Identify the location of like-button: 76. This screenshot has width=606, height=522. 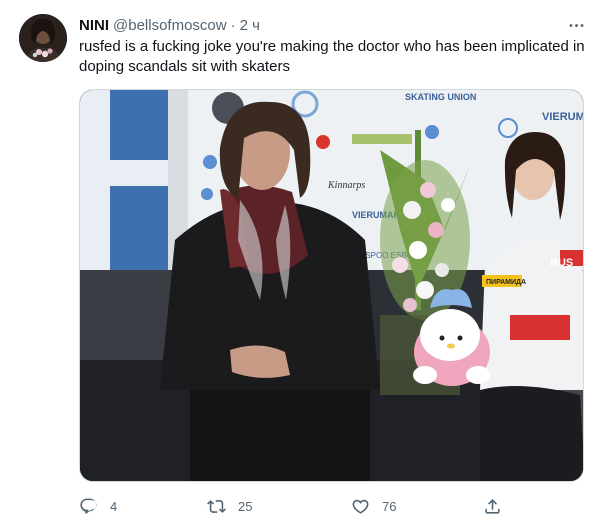
(373, 506).